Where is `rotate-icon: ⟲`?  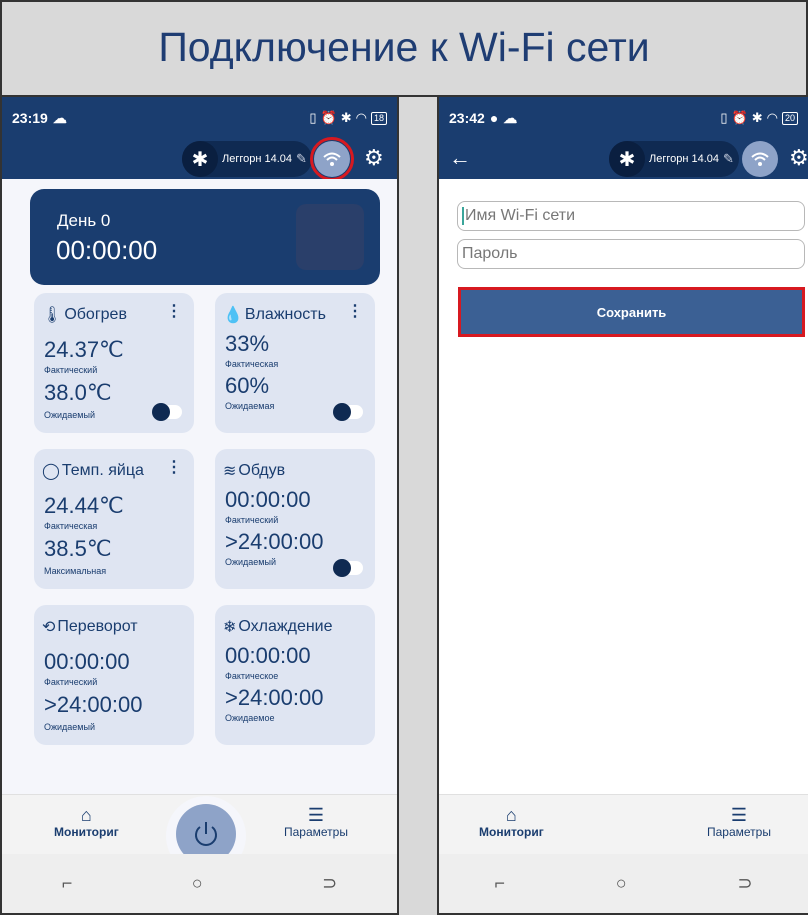 rotate-icon: ⟲ is located at coordinates (49, 627).